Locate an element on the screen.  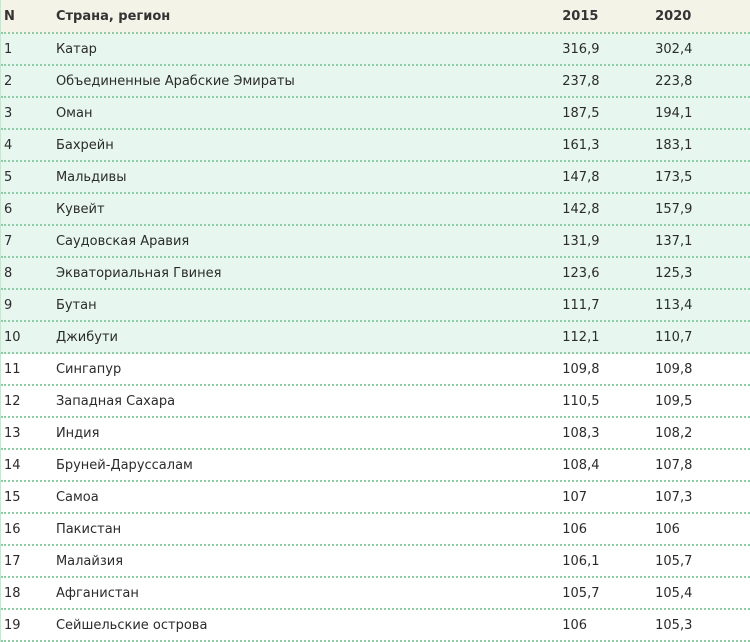
row-country: Пакистан is located at coordinates (88, 529).